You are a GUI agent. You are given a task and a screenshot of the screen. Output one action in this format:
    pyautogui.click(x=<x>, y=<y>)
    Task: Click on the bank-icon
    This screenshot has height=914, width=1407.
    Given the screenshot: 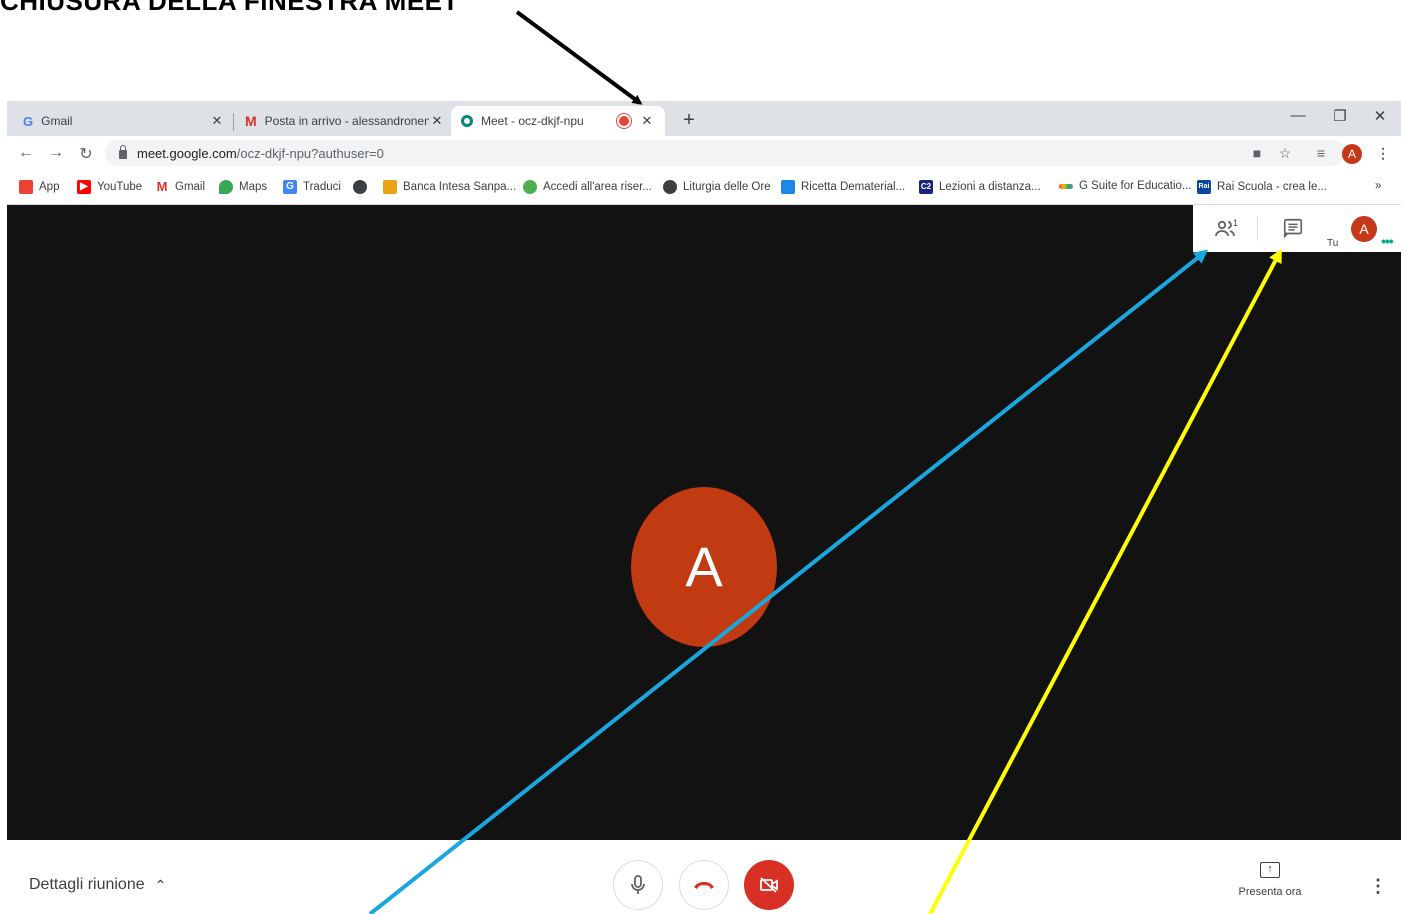 What is the action you would take?
    pyautogui.click(x=390, y=187)
    